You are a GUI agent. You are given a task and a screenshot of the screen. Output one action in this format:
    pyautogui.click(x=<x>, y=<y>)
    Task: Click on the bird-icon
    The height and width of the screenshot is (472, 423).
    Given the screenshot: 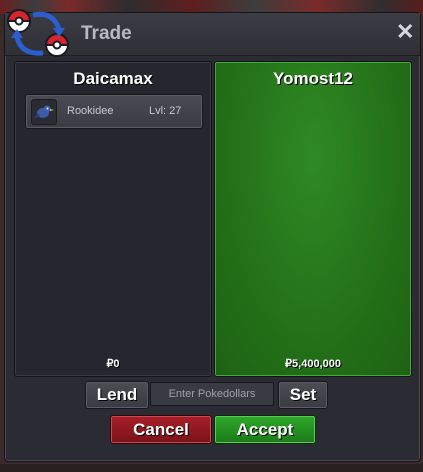 What is the action you would take?
    pyautogui.click(x=44, y=112)
    